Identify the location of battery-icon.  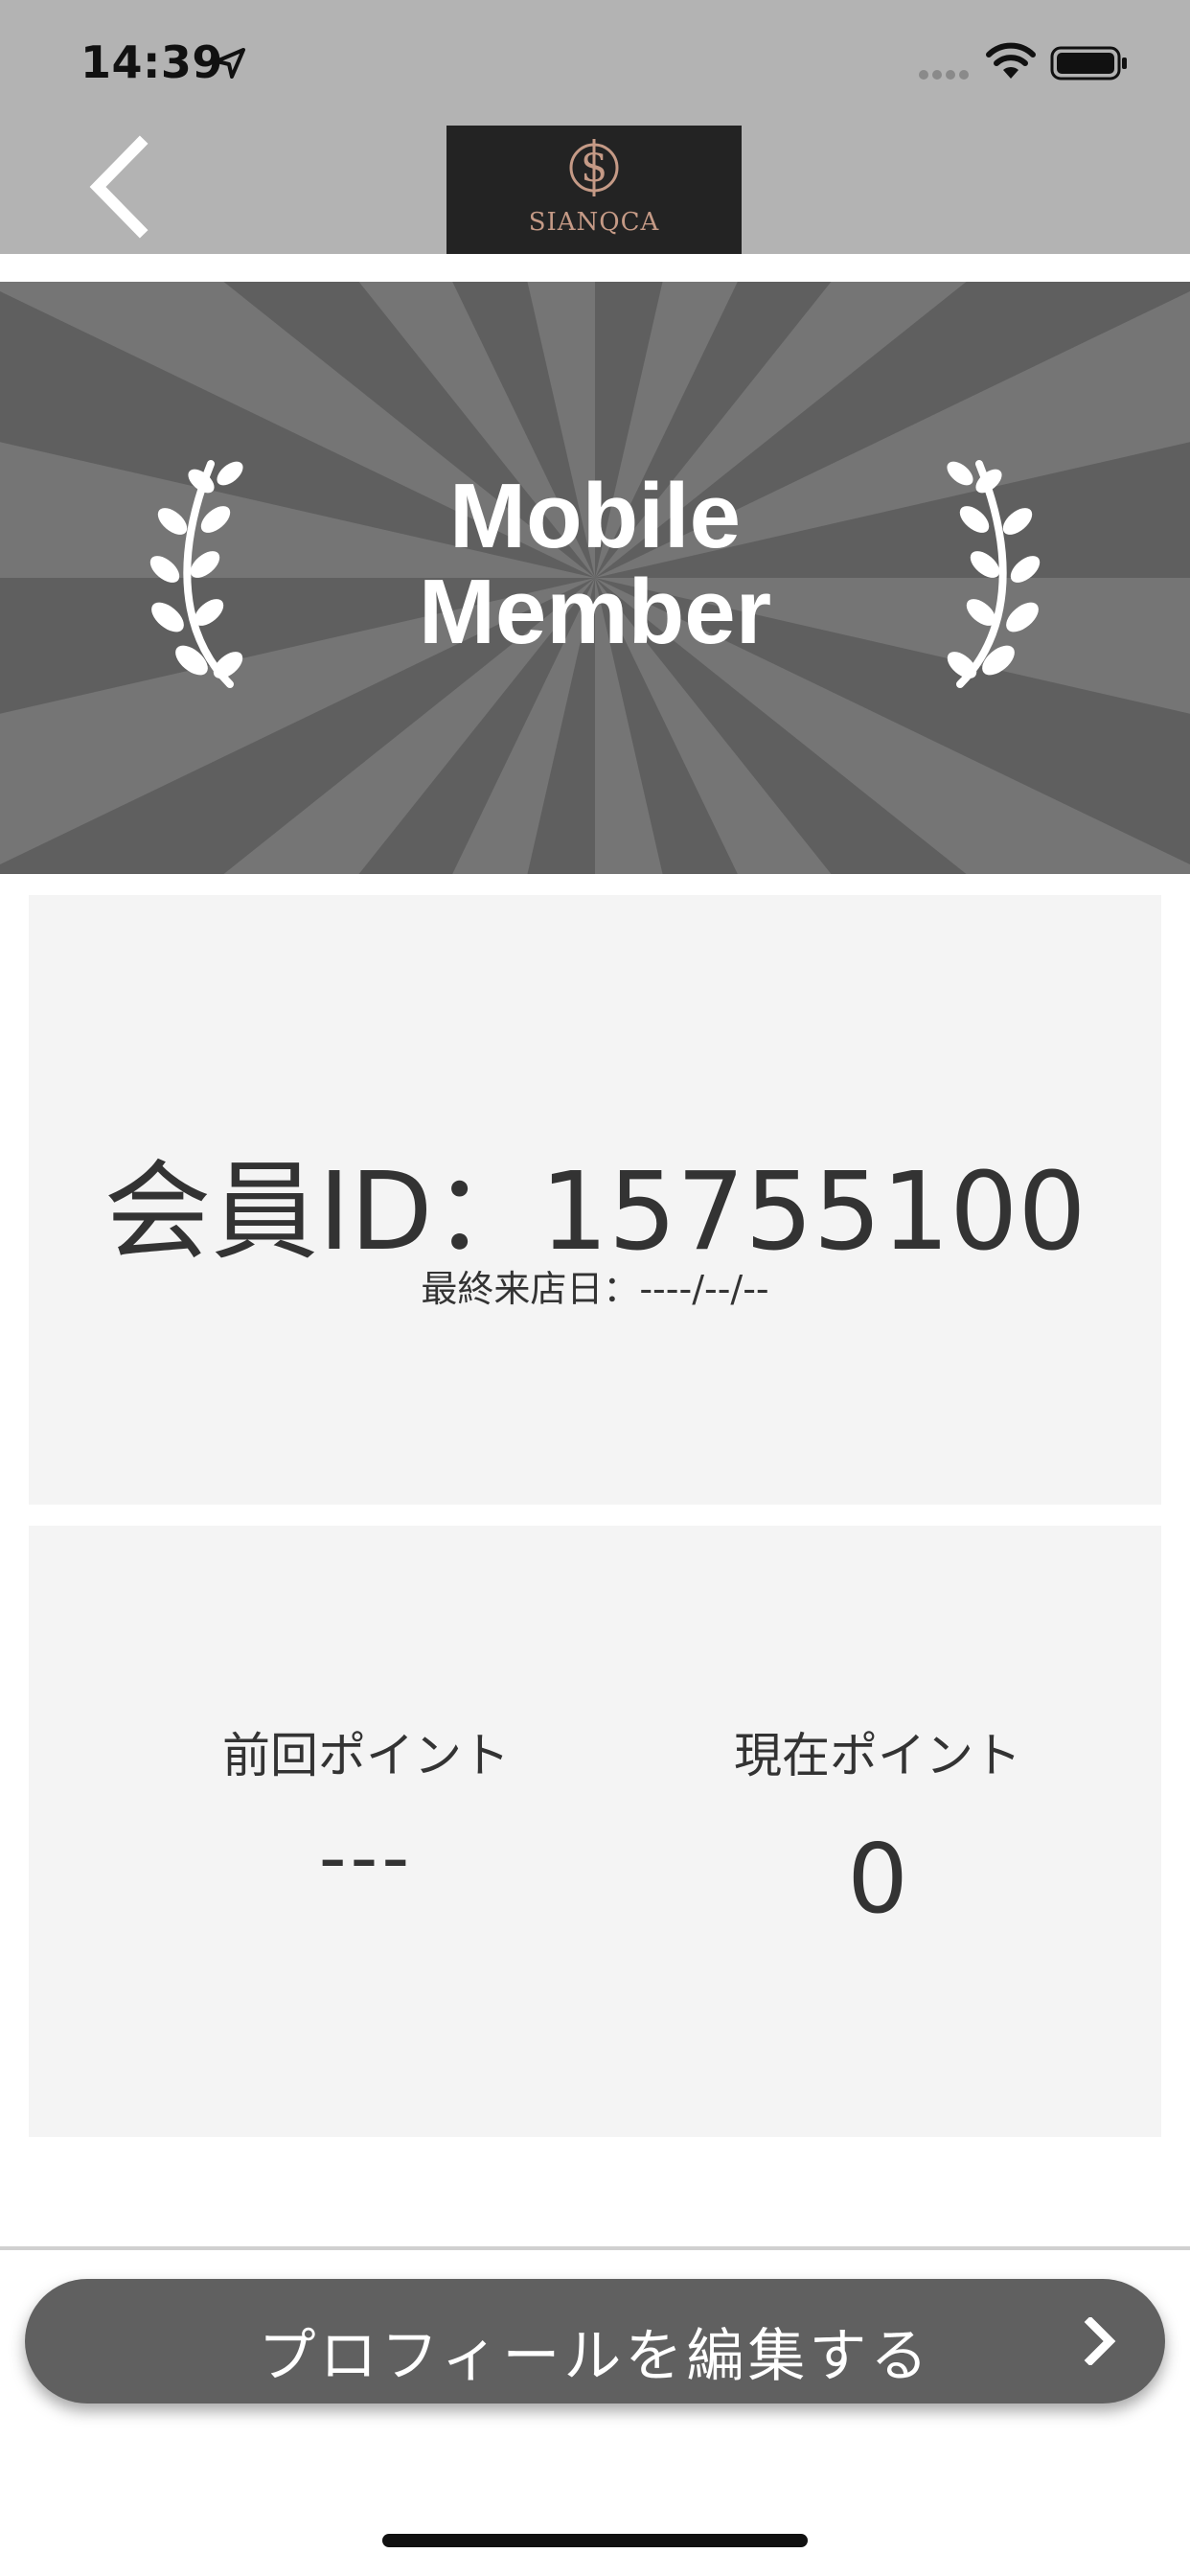
(1089, 63).